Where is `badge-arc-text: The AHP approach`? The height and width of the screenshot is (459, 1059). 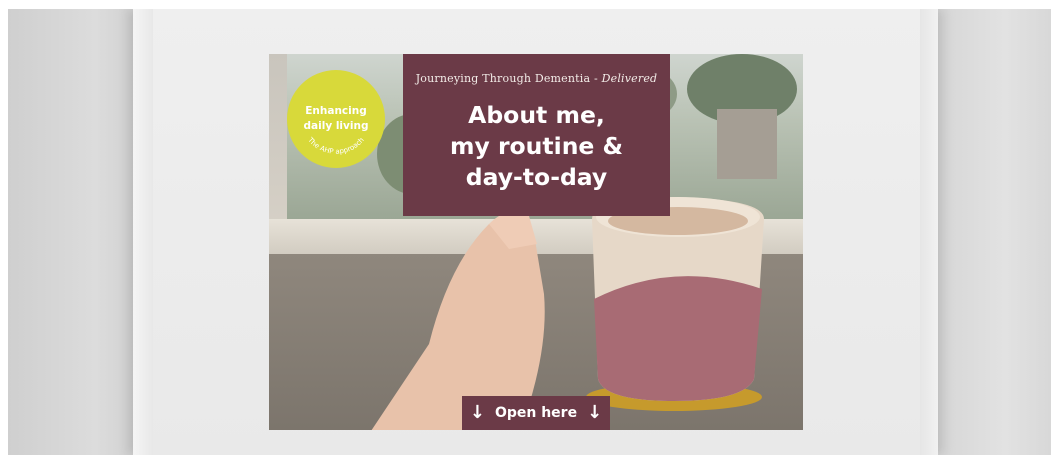 badge-arc-text: The AHP approach is located at coordinates (336, 145).